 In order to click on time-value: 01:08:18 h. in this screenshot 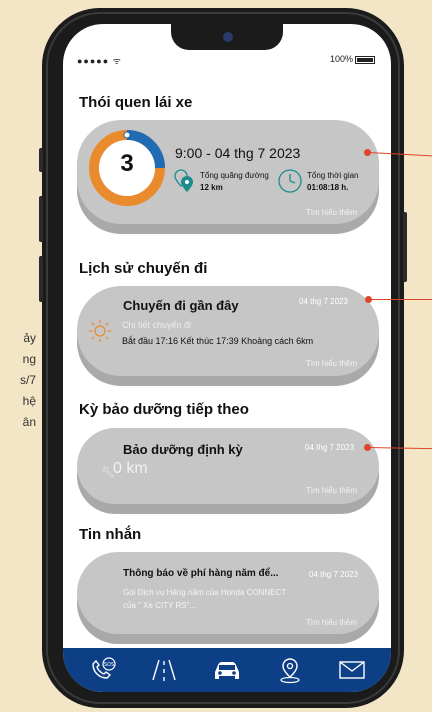, I will do `click(328, 187)`.